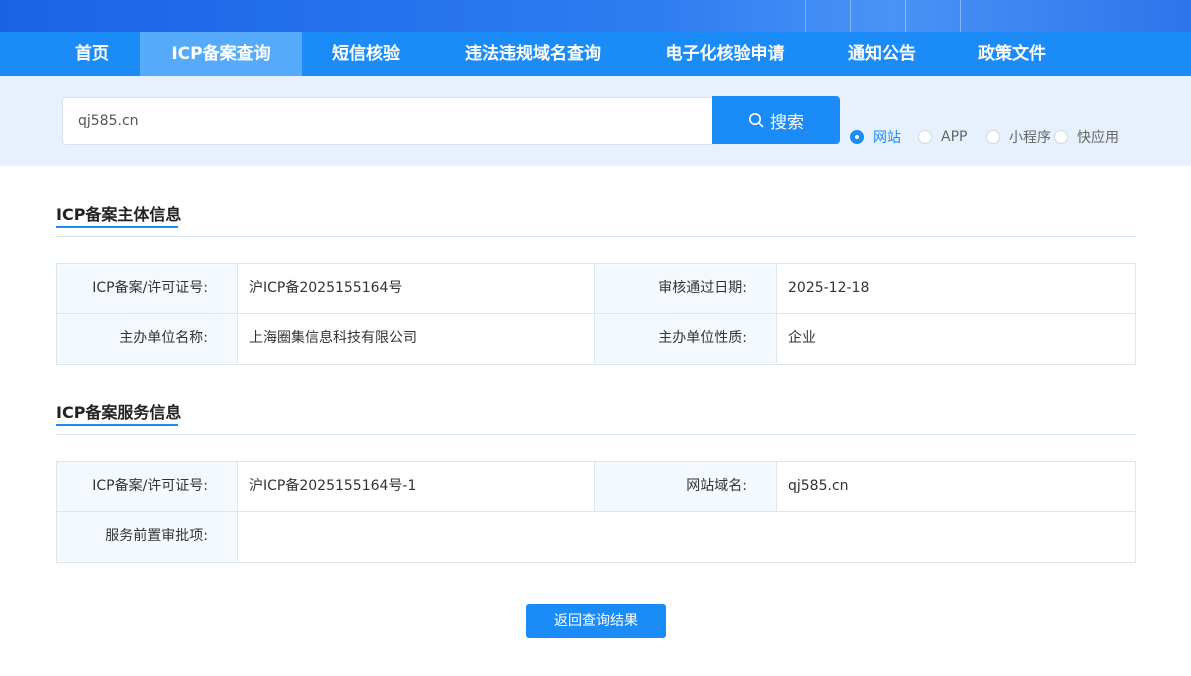 The height and width of the screenshot is (676, 1191). I want to click on domain-value: qj585.cn, so click(956, 486).